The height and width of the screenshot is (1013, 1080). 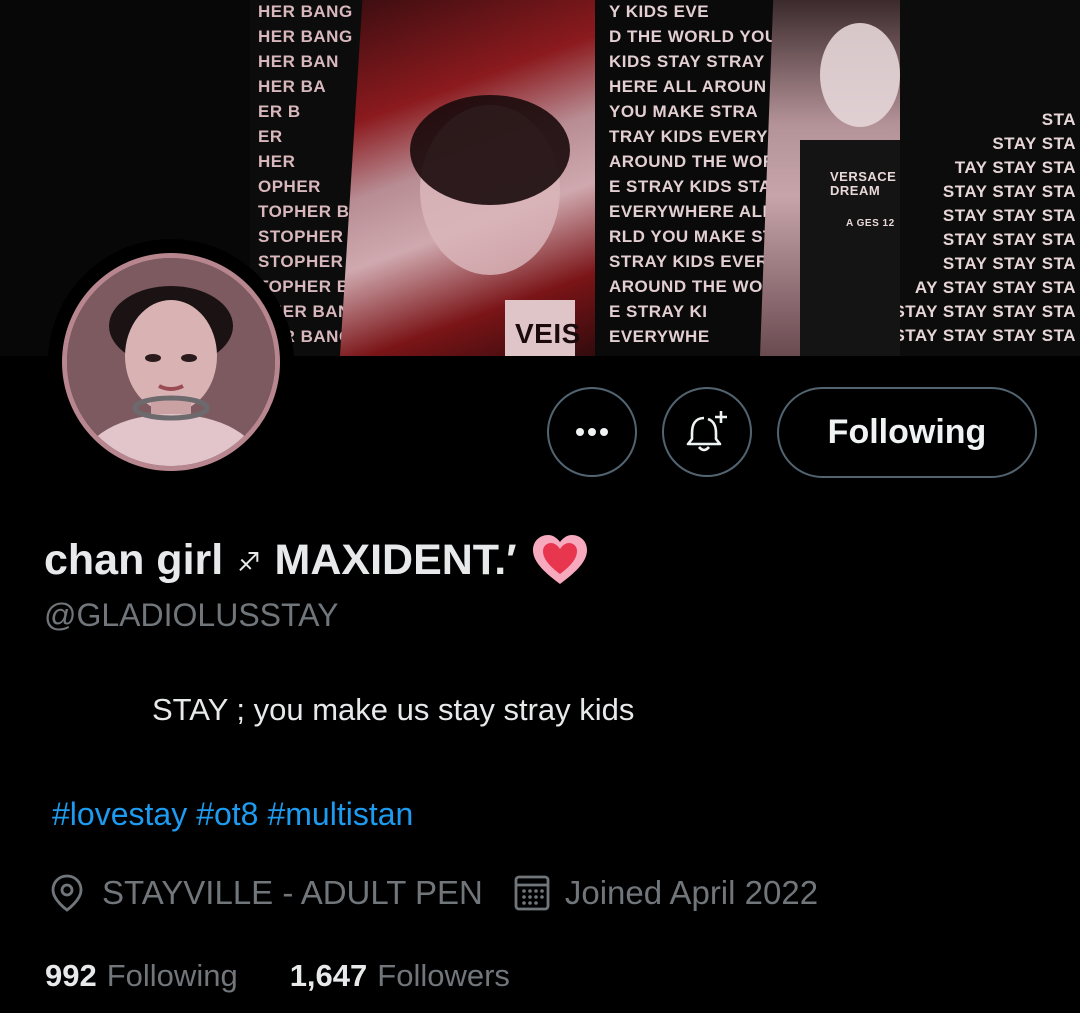 What do you see at coordinates (119, 814) in the screenshot?
I see `hashtag-link: #lovestay` at bounding box center [119, 814].